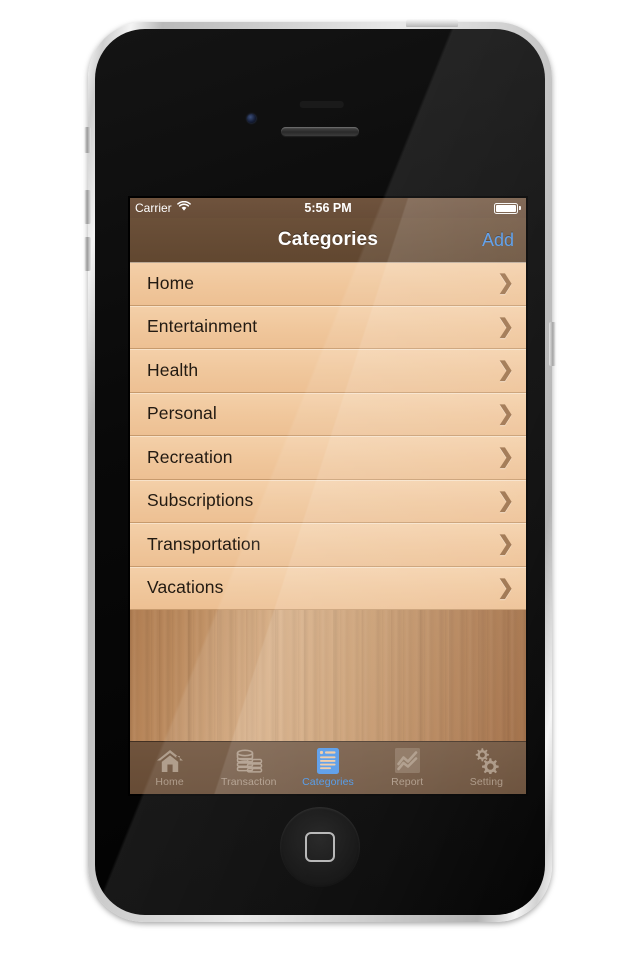 This screenshot has height=960, width=640. I want to click on earpiece-speaker, so click(320, 131).